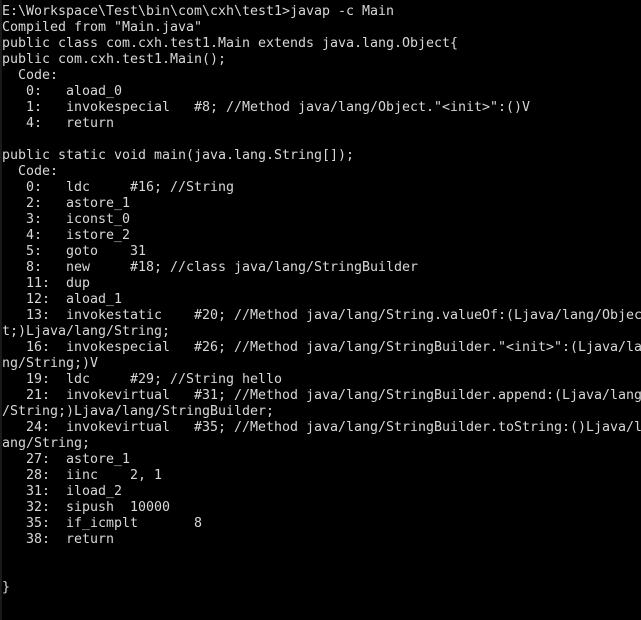 This screenshot has height=620, width=641. I want to click on console-line: 11: dup, so click(46, 283).